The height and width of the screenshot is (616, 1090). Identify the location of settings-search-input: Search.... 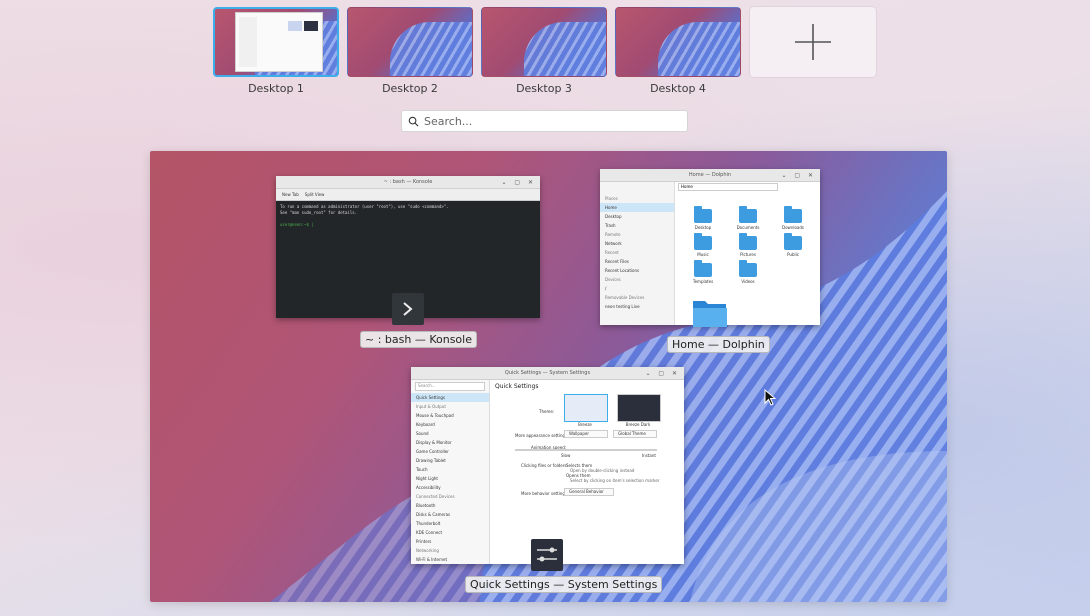
(450, 386).